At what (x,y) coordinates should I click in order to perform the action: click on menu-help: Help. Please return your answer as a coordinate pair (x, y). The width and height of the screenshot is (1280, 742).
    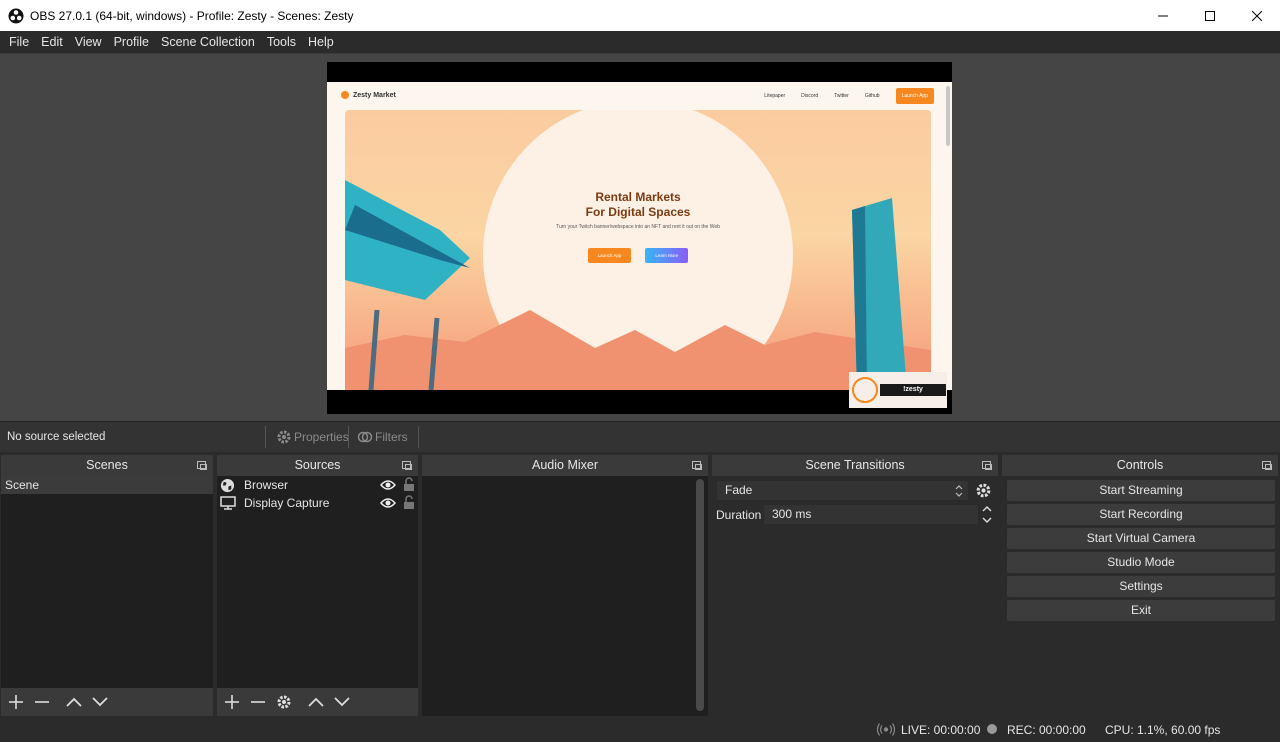
    Looking at the image, I should click on (321, 42).